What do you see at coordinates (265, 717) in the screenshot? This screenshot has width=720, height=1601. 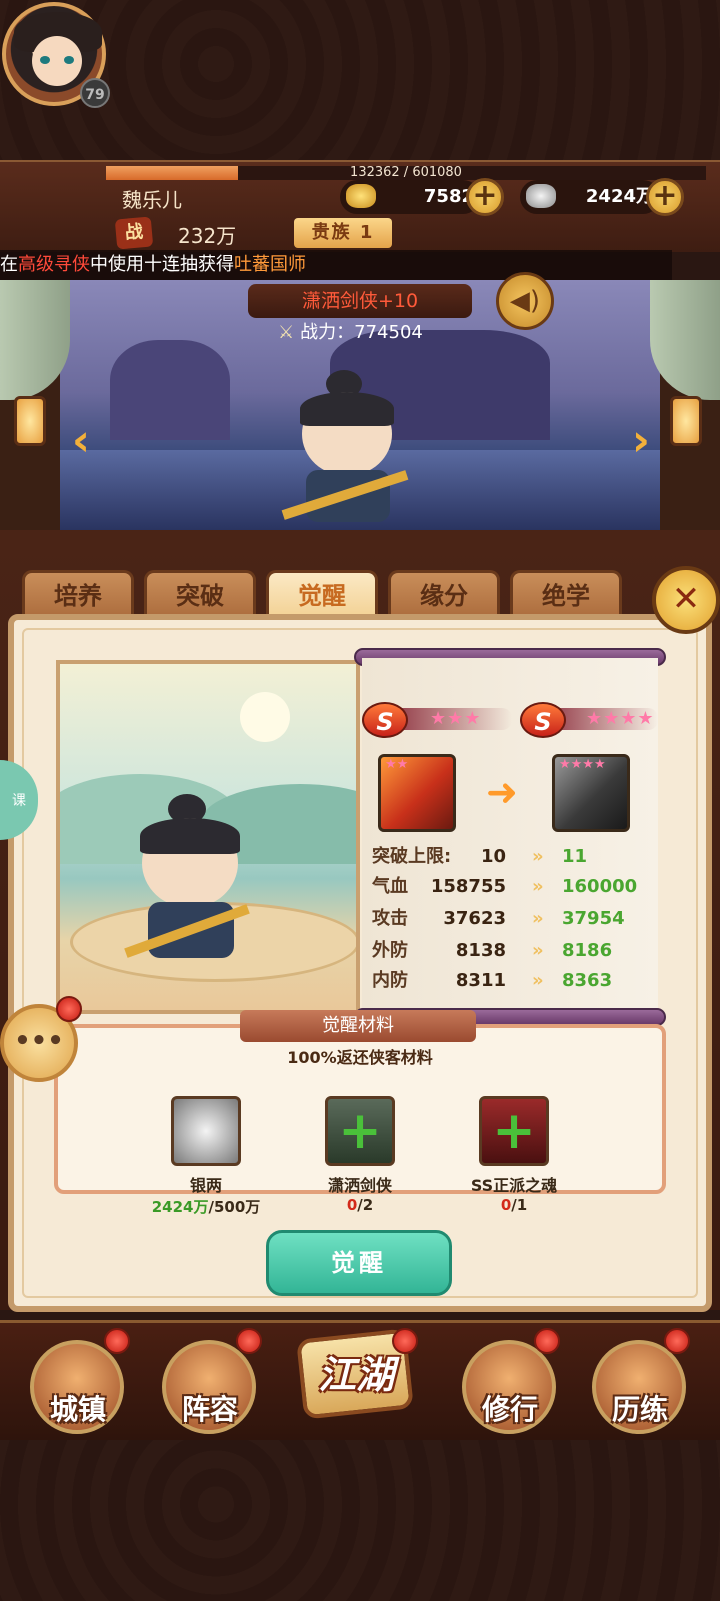 I see `portrait-sun` at bounding box center [265, 717].